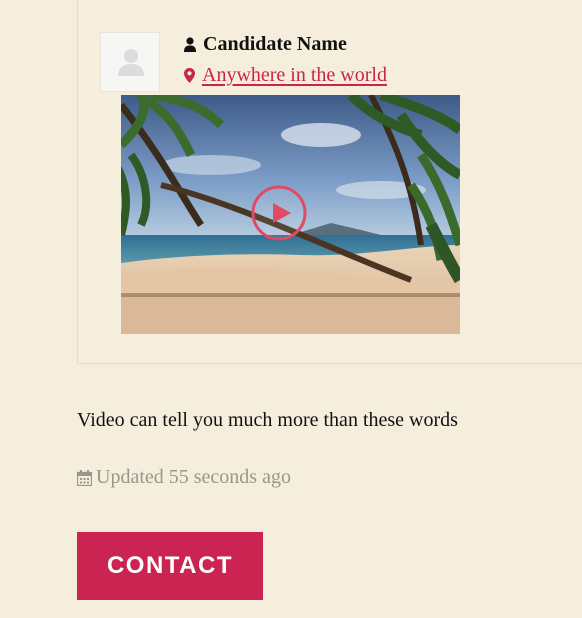  What do you see at coordinates (294, 75) in the screenshot?
I see `candidate-location-link: Anywhere in the world` at bounding box center [294, 75].